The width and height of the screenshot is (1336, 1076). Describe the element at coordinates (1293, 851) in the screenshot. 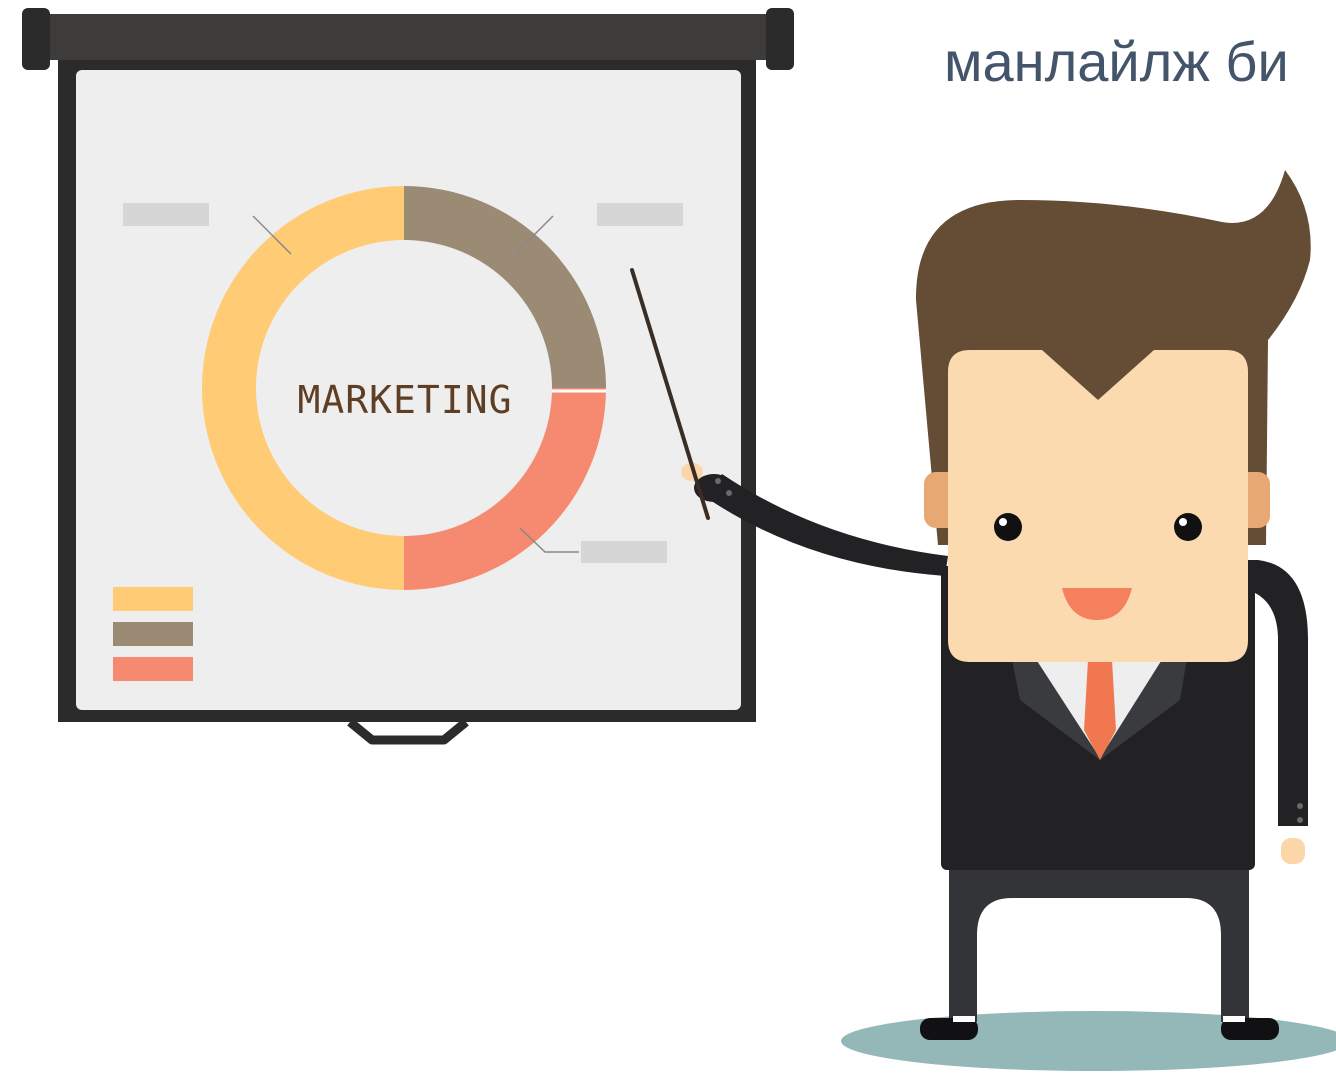

I see `right-hand` at that location.